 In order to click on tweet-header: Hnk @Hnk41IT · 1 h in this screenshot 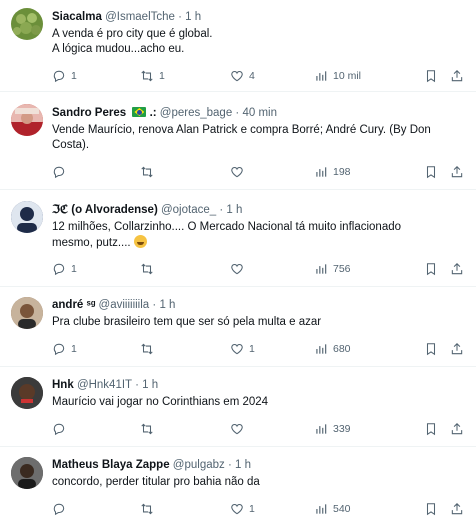, I will do `click(260, 385)`.